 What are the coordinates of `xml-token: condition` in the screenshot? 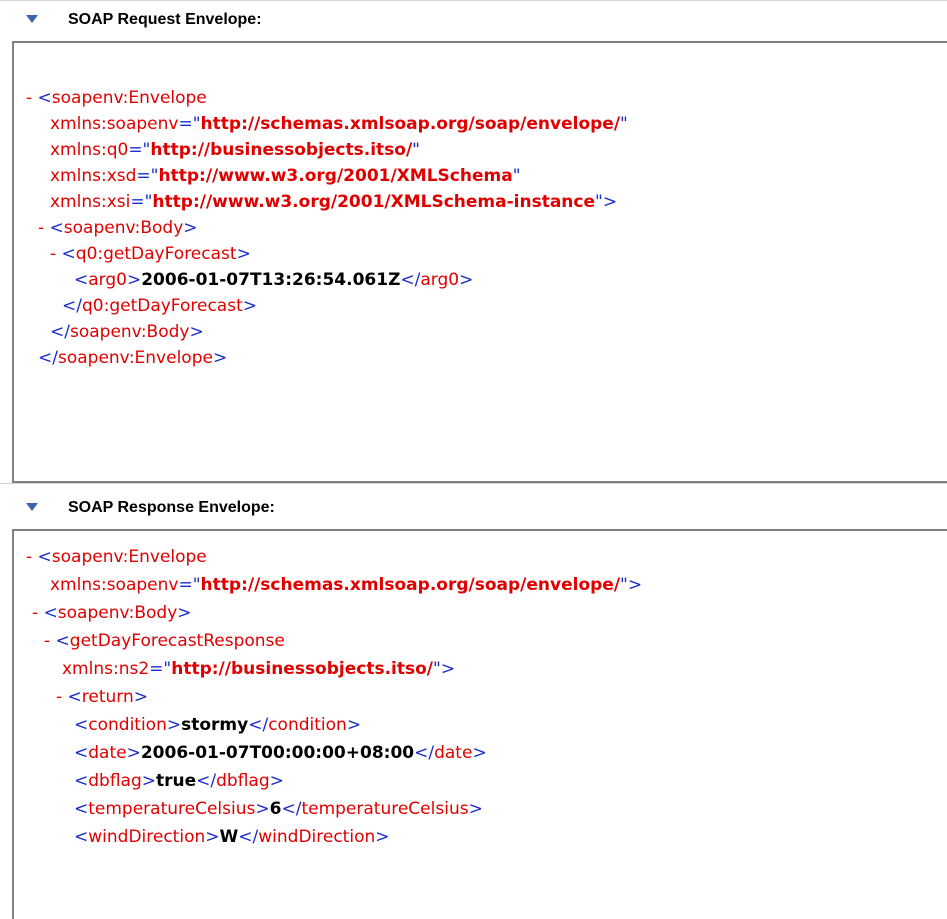 It's located at (307, 725).